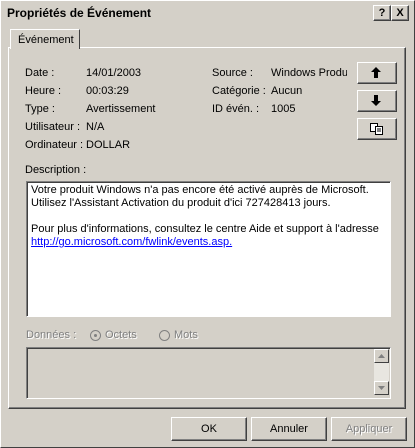 Image resolution: width=415 pixels, height=448 pixels. I want to click on previous-event-button, so click(377, 73).